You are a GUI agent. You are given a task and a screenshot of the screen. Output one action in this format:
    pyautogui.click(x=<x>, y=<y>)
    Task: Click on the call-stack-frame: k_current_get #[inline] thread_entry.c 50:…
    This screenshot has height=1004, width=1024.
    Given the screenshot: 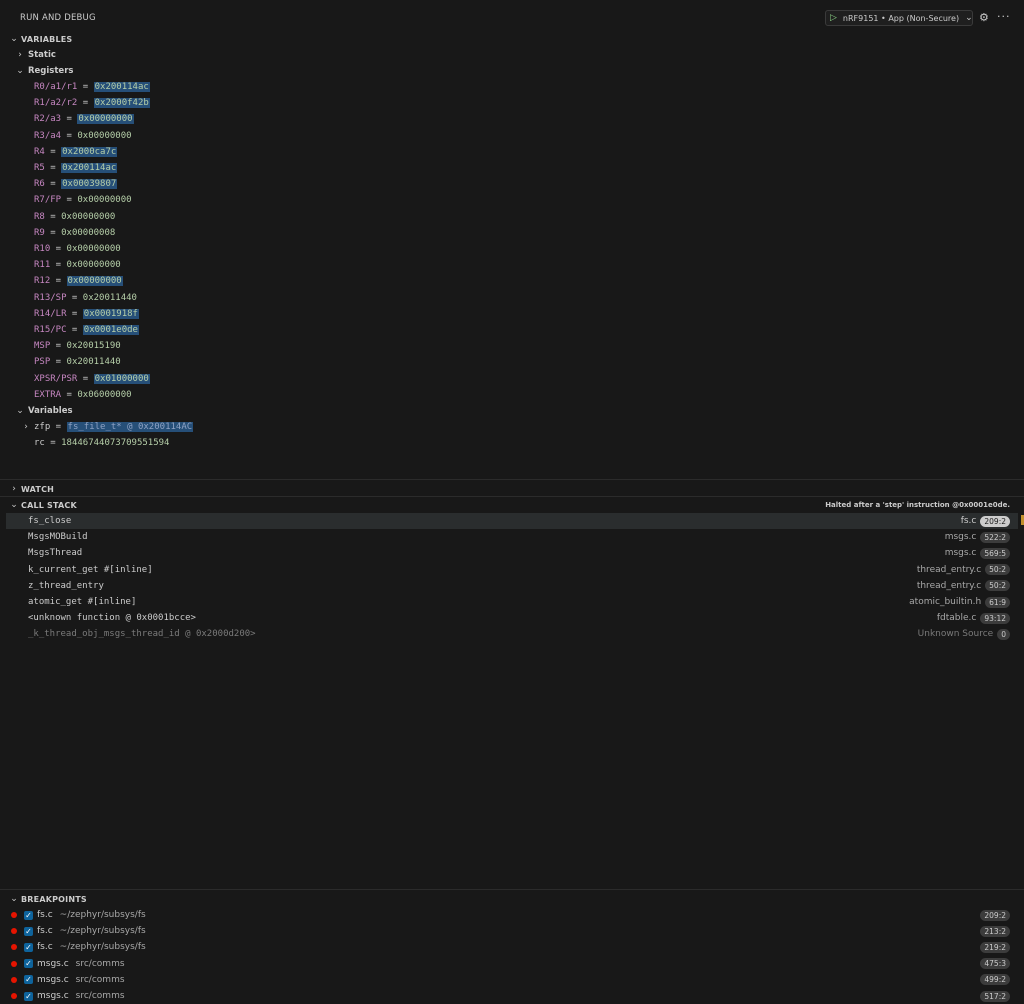 What is the action you would take?
    pyautogui.click(x=512, y=570)
    